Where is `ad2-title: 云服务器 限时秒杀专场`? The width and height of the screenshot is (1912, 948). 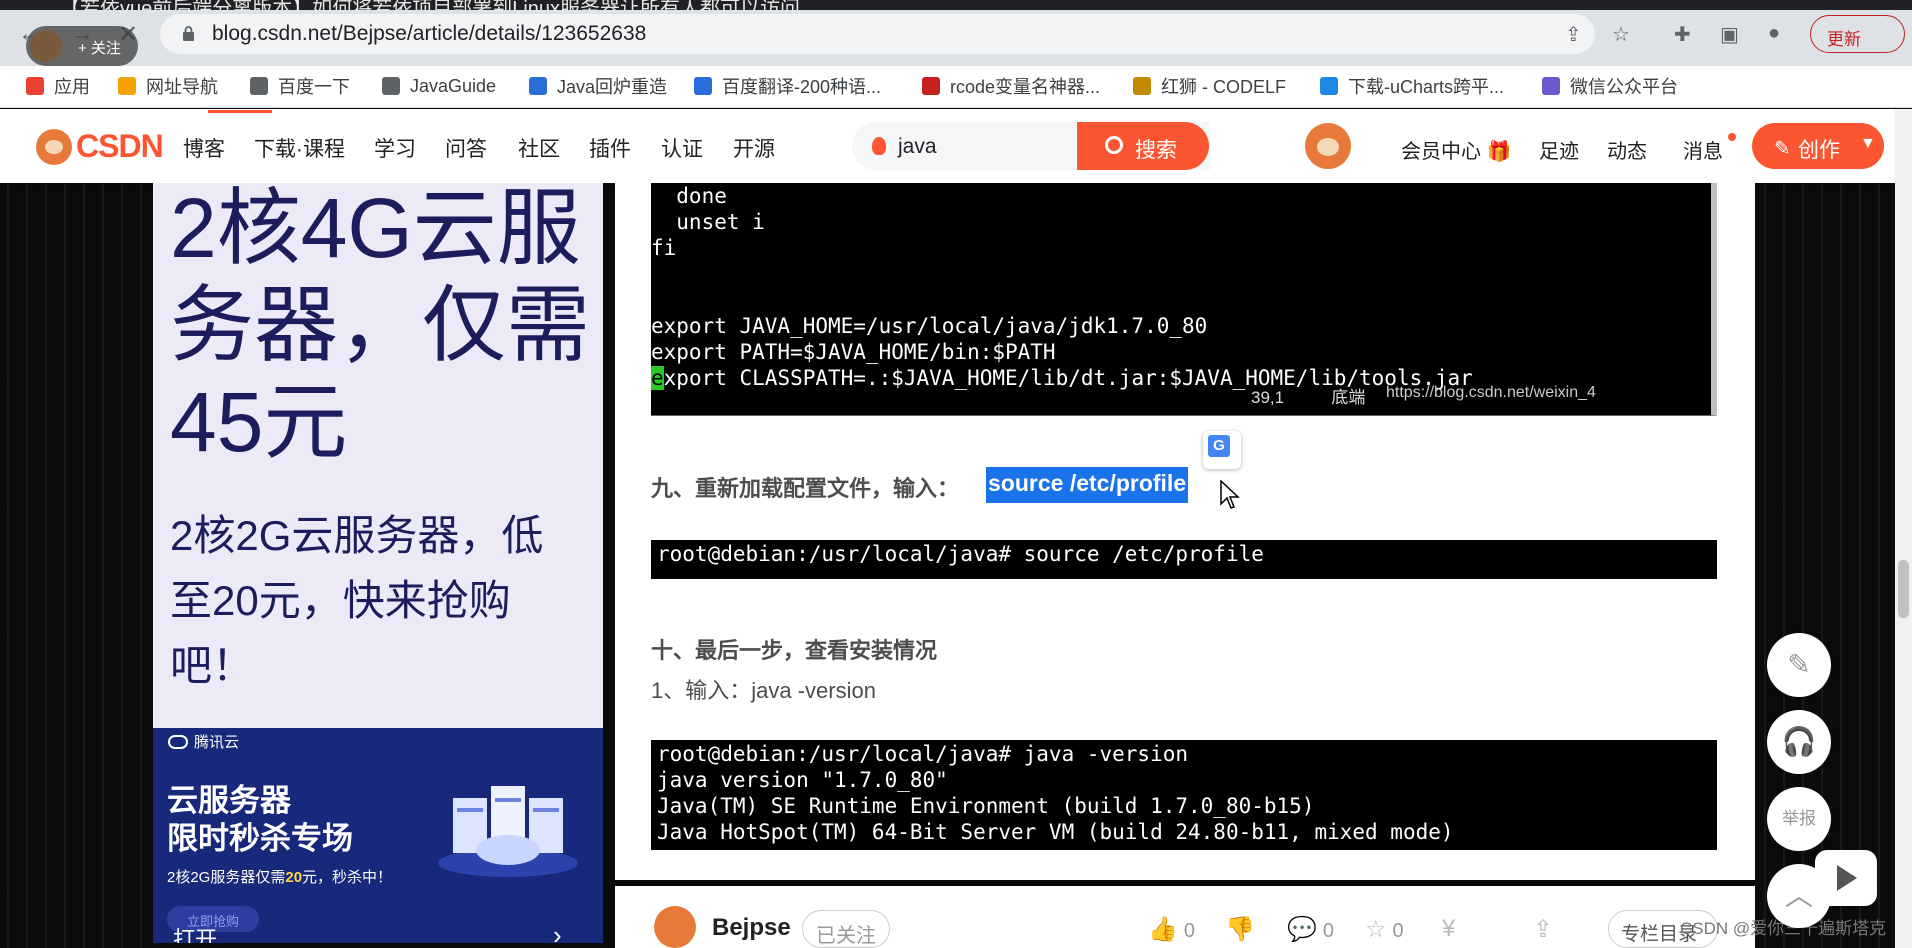 ad2-title: 云服务器 限时秒杀专场 is located at coordinates (260, 820).